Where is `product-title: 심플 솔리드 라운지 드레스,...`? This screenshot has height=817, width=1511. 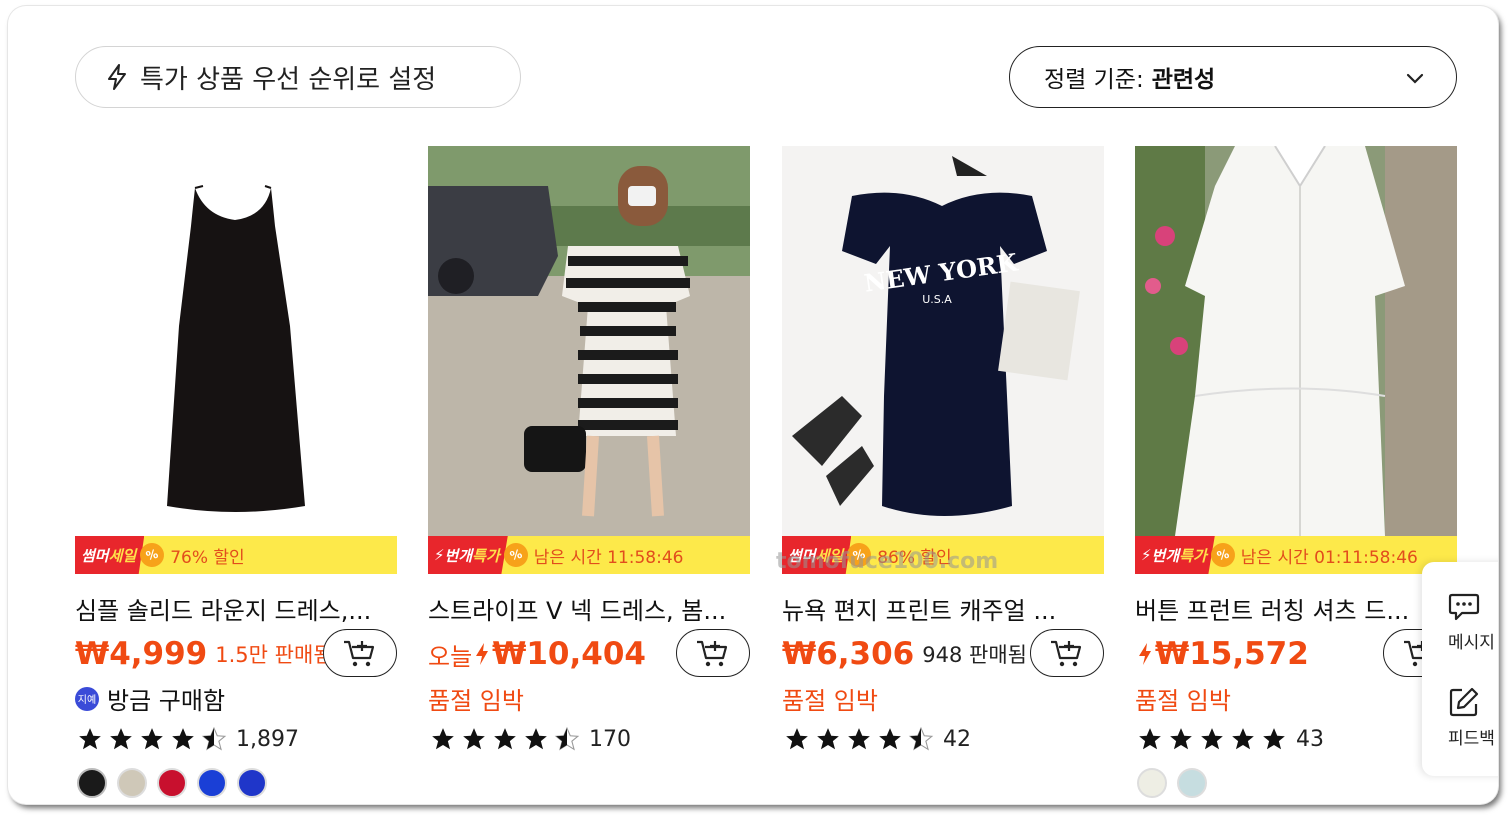 product-title: 심플 솔리드 라운지 드레스,... is located at coordinates (236, 608).